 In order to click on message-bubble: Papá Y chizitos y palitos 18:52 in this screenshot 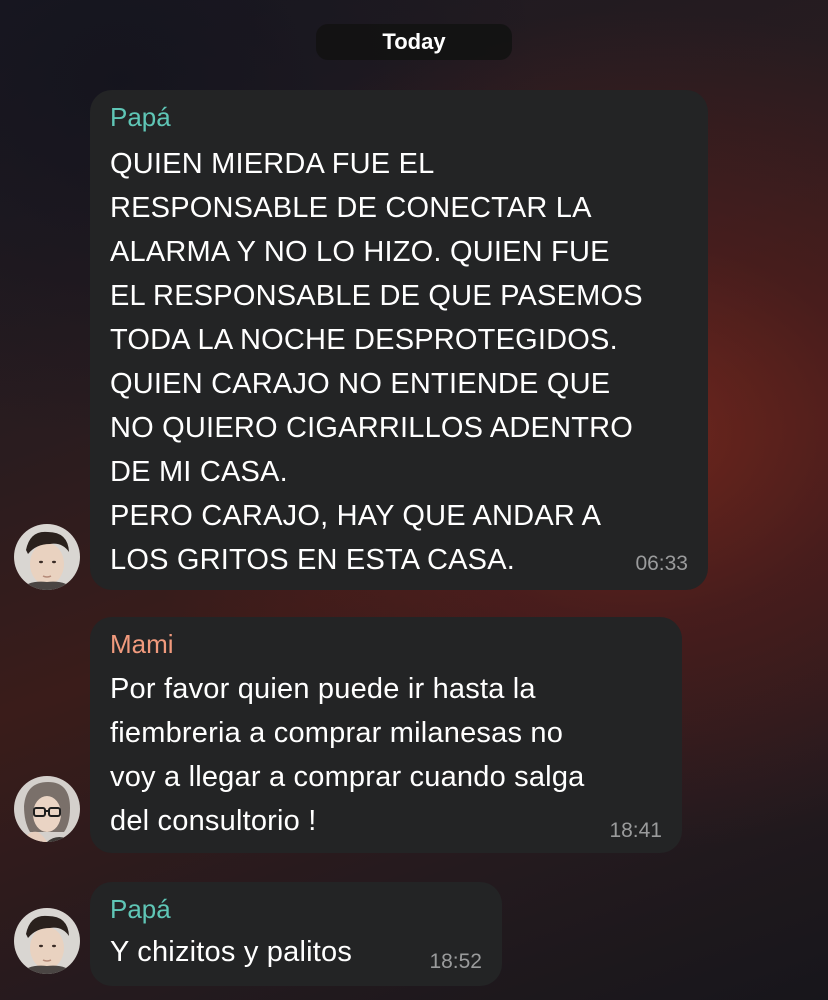, I will do `click(296, 934)`.